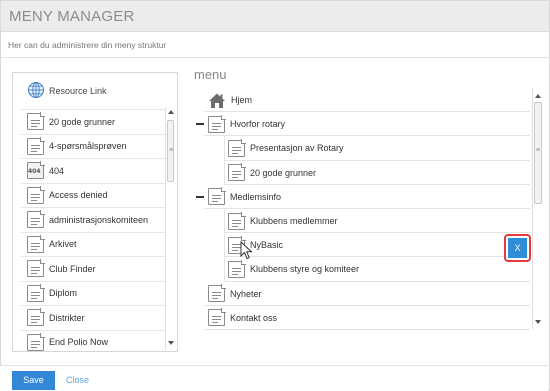  What do you see at coordinates (210, 74) in the screenshot?
I see `menu-title: menu` at bounding box center [210, 74].